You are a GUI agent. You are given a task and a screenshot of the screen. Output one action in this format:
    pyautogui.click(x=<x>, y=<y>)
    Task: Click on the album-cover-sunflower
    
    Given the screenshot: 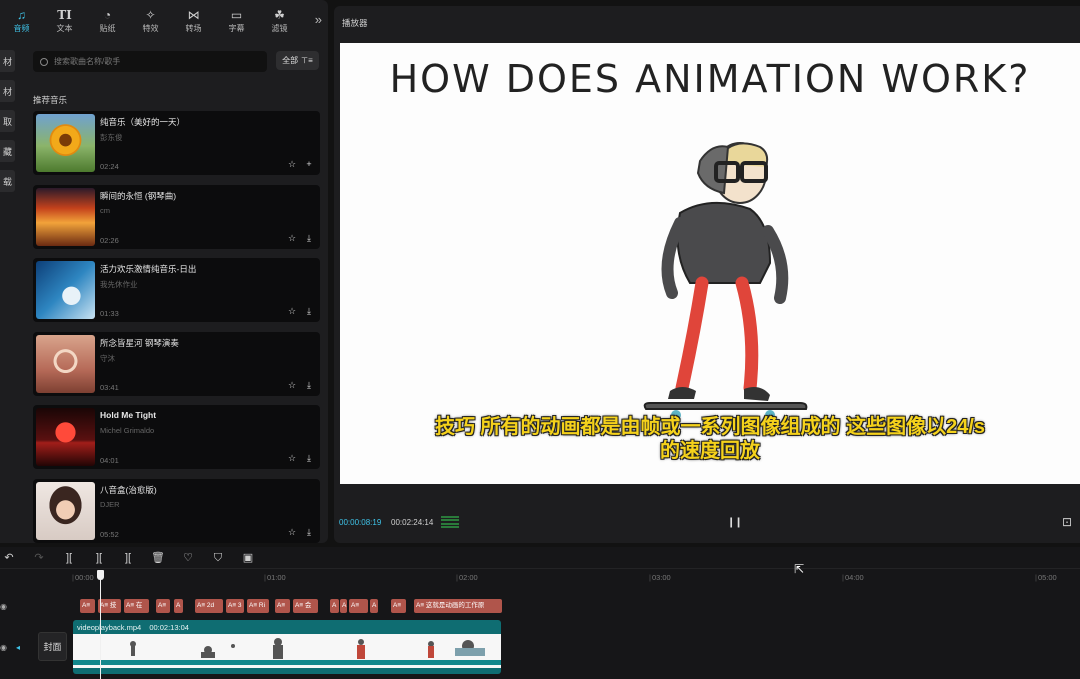 What is the action you would take?
    pyautogui.click(x=65, y=143)
    